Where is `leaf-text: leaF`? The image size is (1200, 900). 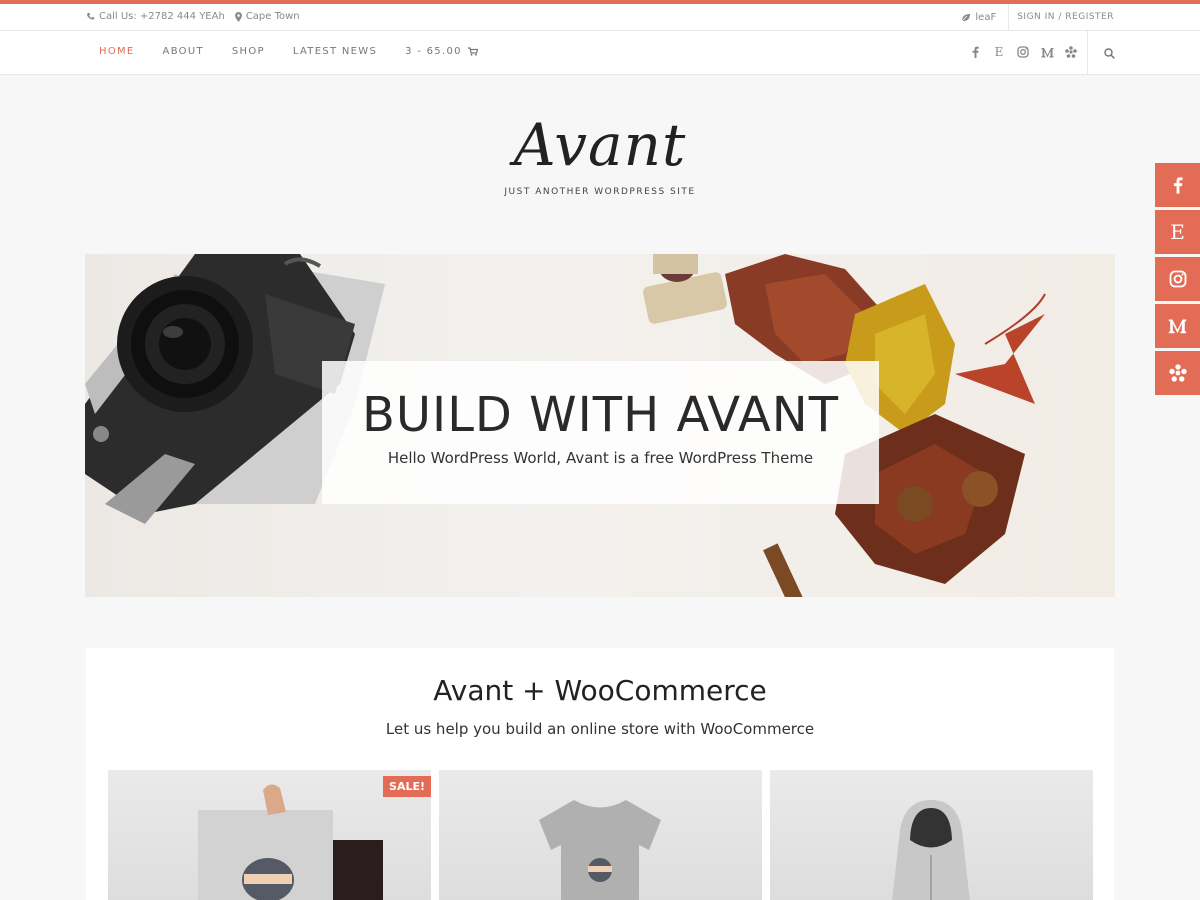
leaf-text: leaF is located at coordinates (986, 17).